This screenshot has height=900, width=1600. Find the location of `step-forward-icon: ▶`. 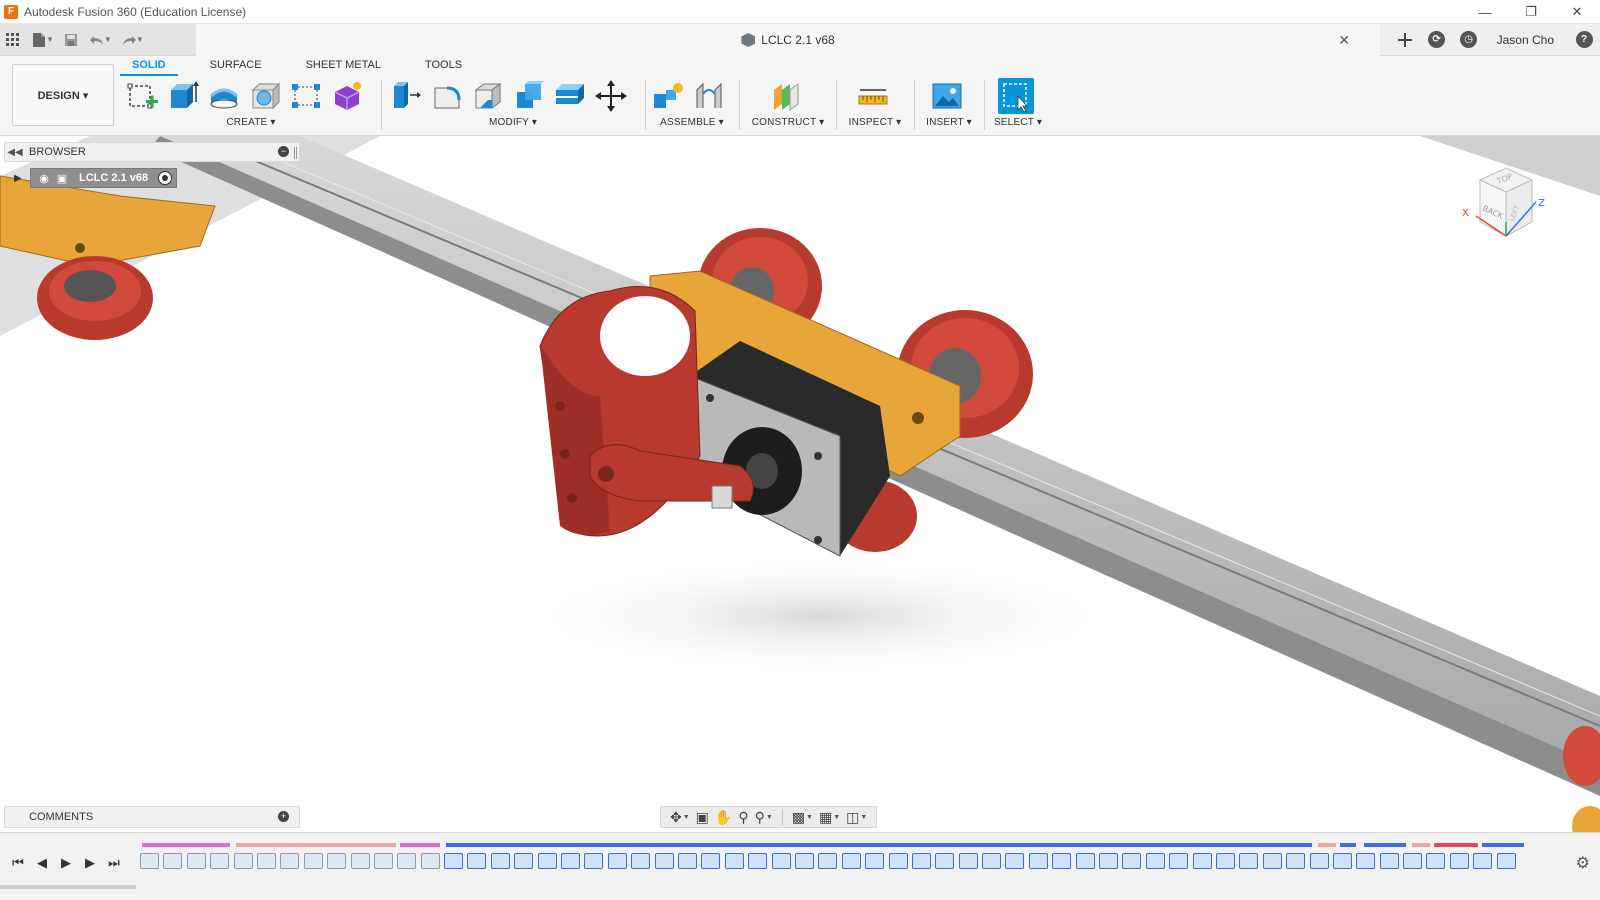

step-forward-icon: ▶ is located at coordinates (90, 863).